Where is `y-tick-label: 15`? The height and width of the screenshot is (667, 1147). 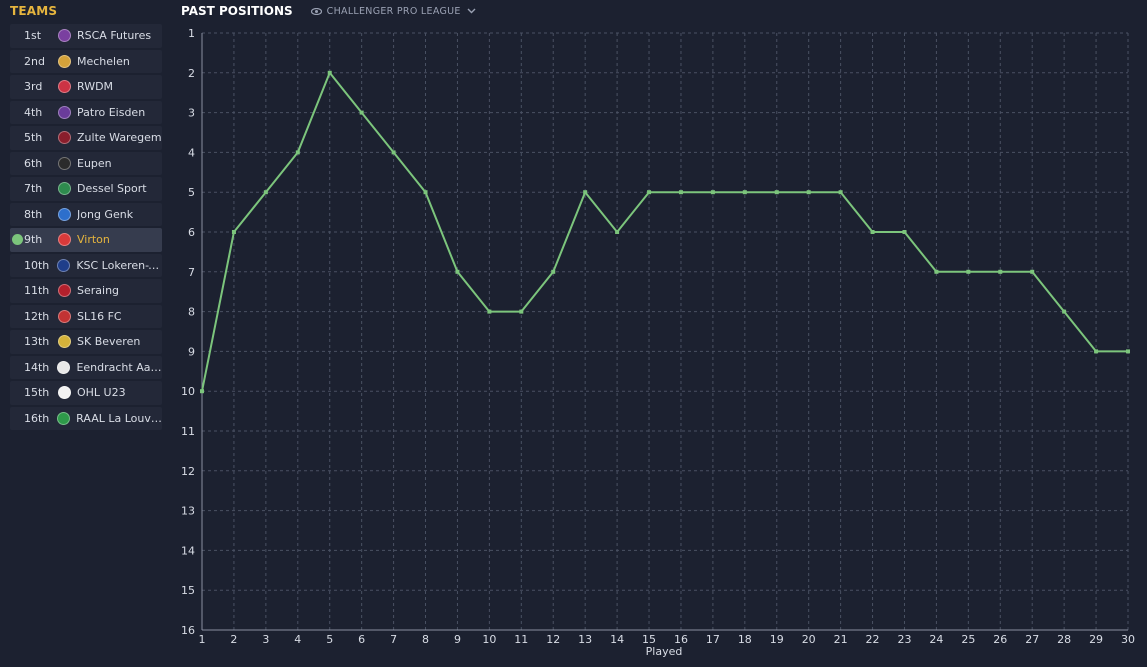
y-tick-label: 15 is located at coordinates (188, 590).